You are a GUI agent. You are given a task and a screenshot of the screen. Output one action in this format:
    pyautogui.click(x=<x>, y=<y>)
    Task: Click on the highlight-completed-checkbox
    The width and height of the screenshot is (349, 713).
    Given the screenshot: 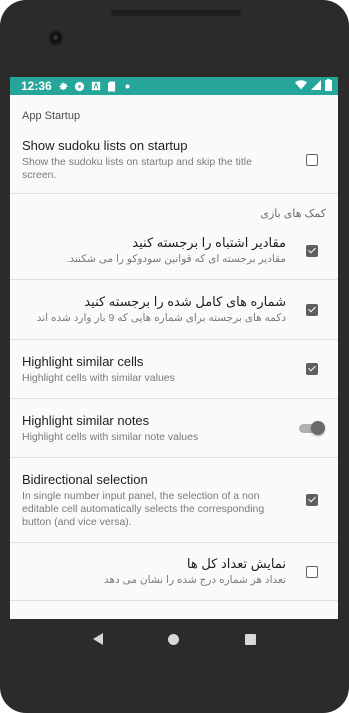 What is the action you would take?
    pyautogui.click(x=312, y=309)
    